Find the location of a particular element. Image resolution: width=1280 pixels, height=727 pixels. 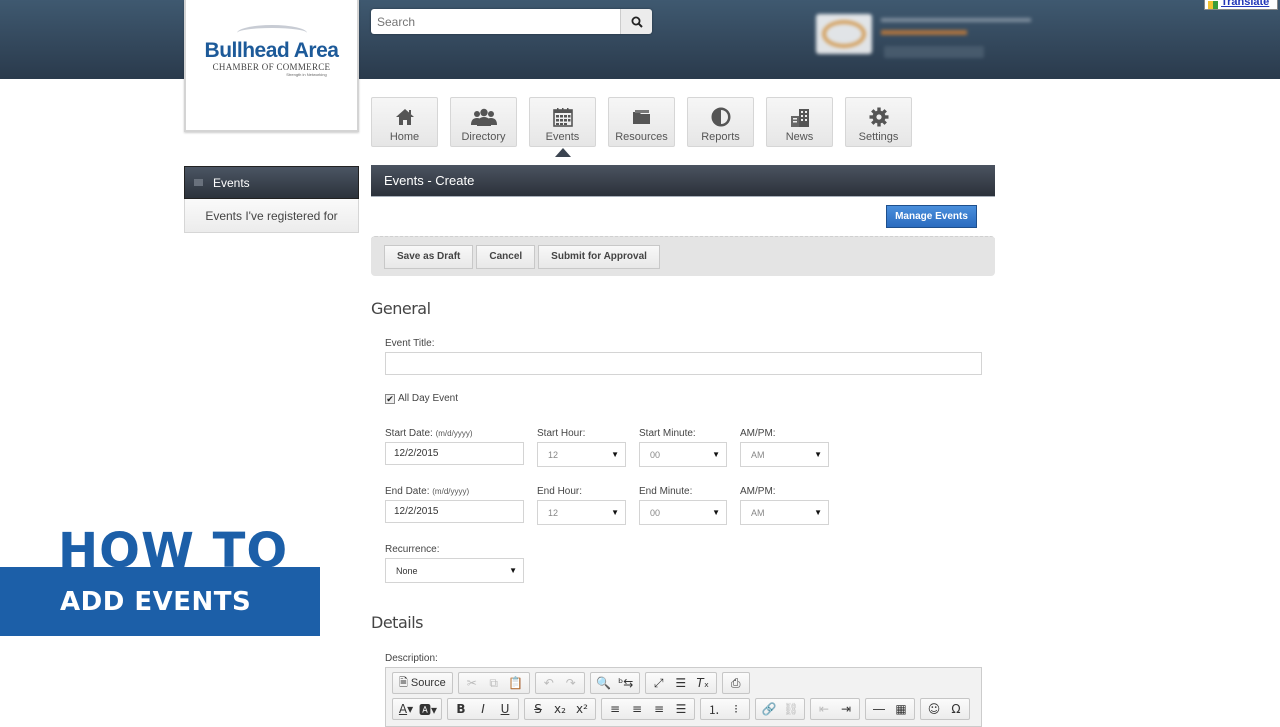

source-button: 🗎 Source is located at coordinates (422, 683).